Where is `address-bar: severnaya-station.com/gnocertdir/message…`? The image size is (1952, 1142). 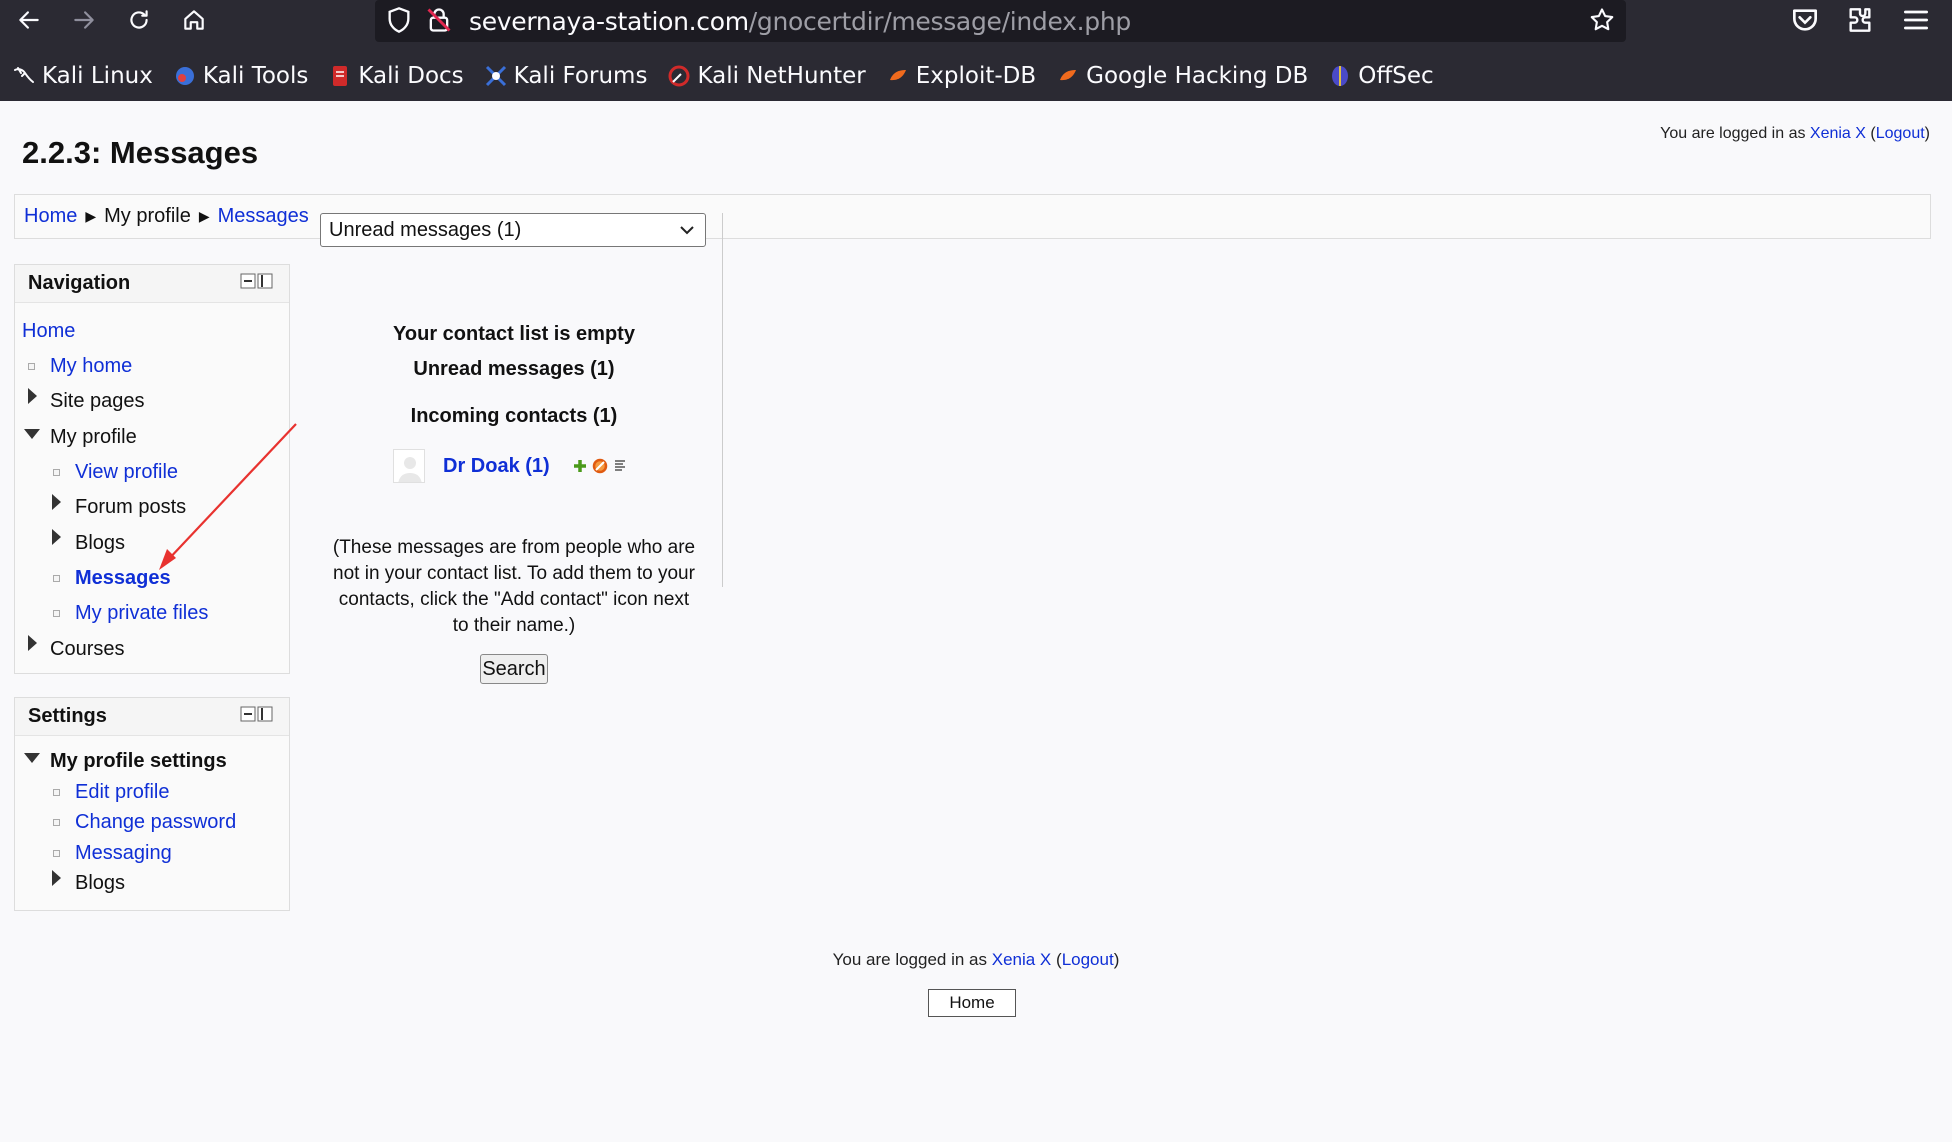
address-bar: severnaya-station.com/gnocertdir/message… is located at coordinates (1000, 21).